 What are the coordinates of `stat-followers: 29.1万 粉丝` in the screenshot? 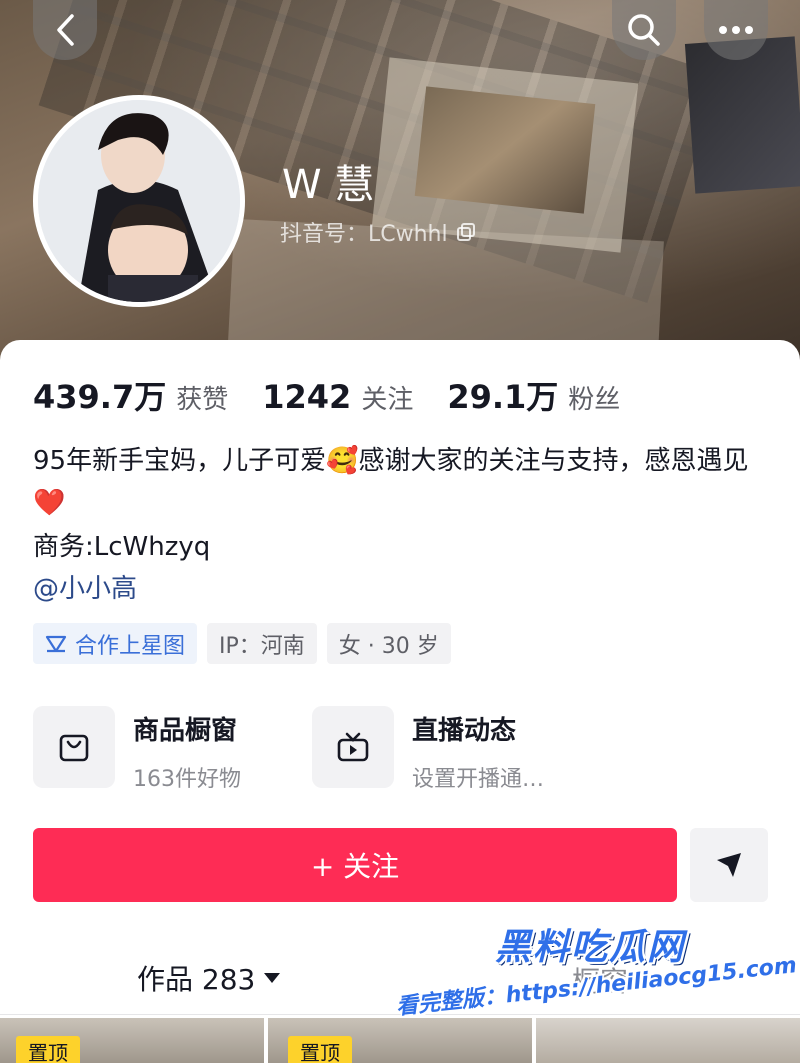 It's located at (533, 395).